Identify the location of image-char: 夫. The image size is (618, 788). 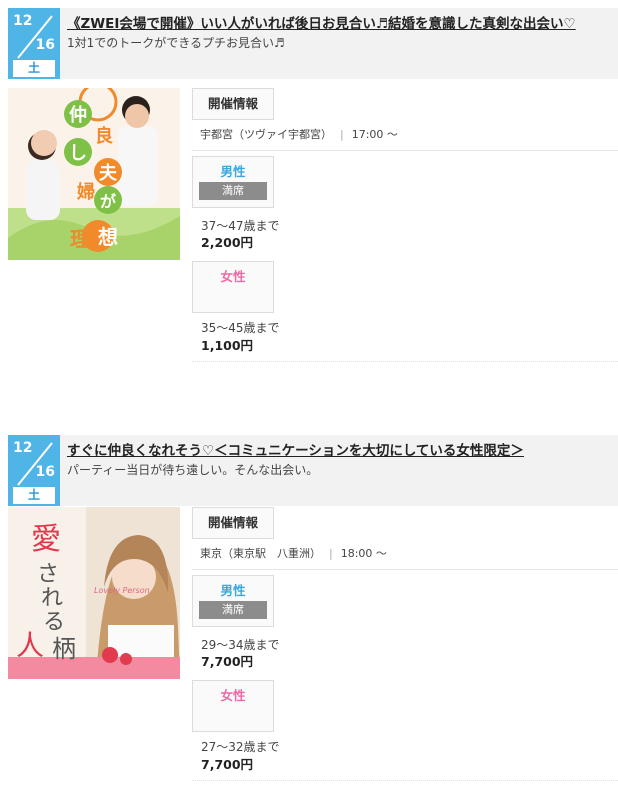
(108, 173).